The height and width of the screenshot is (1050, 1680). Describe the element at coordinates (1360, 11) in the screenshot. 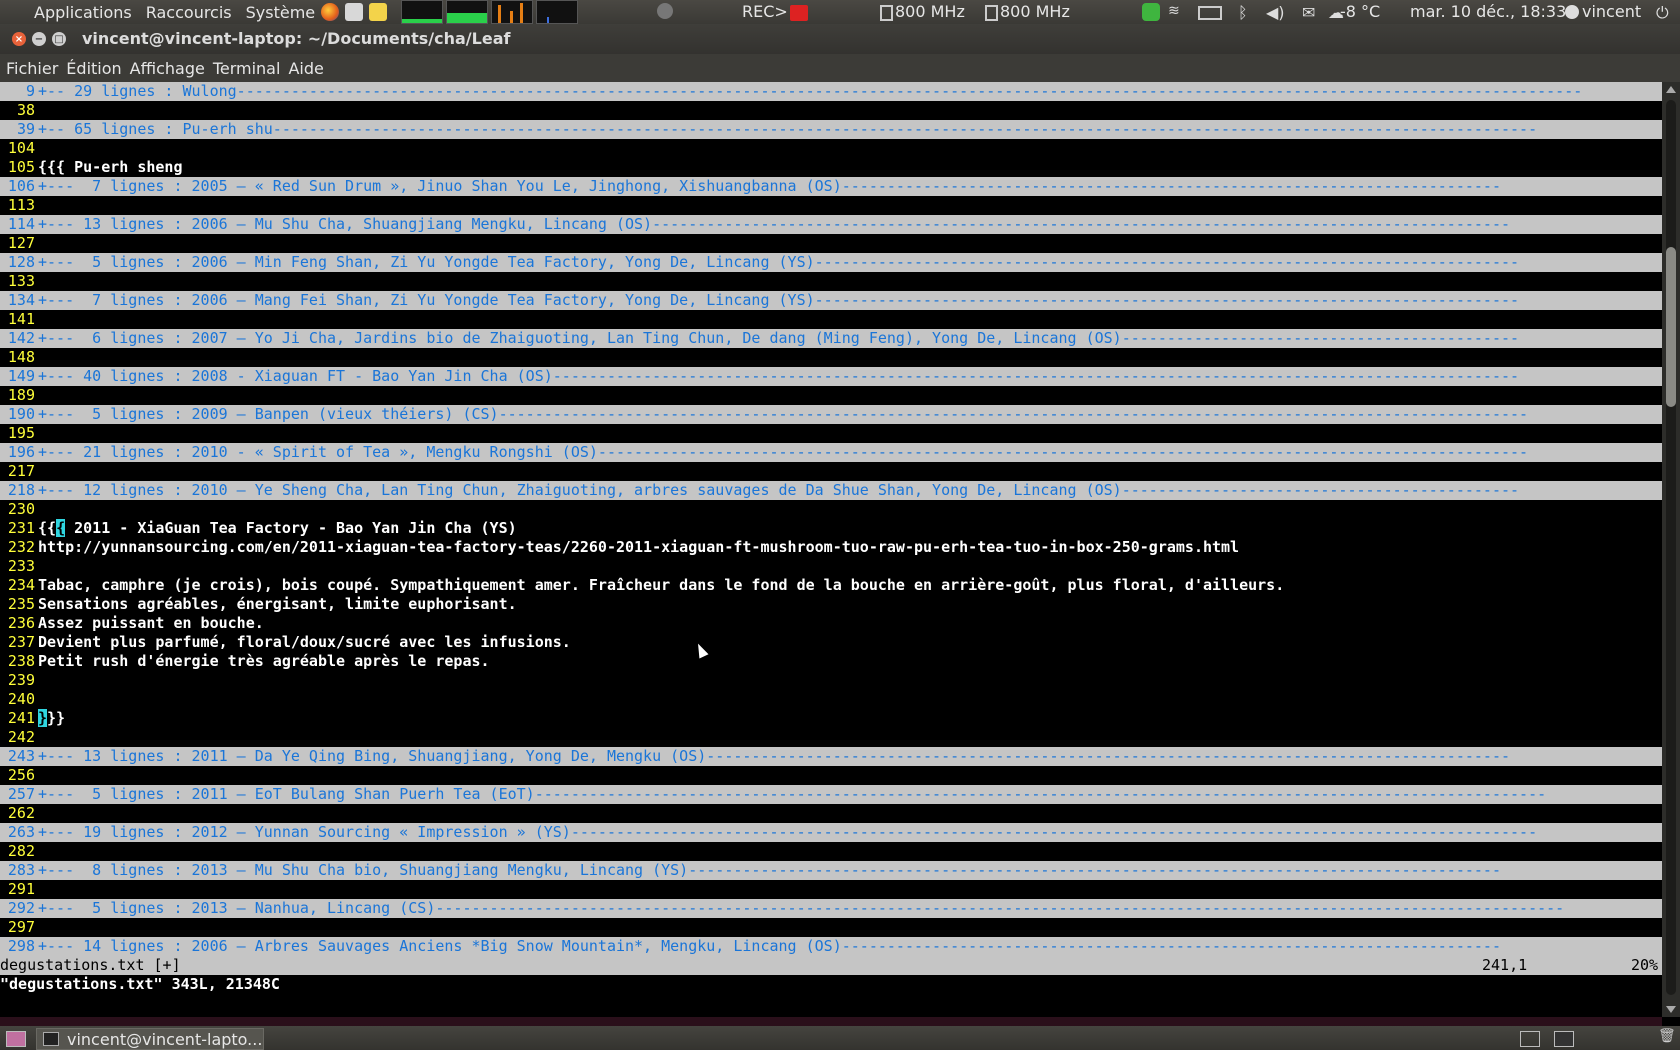

I see `weather-label: -8 °C` at that location.